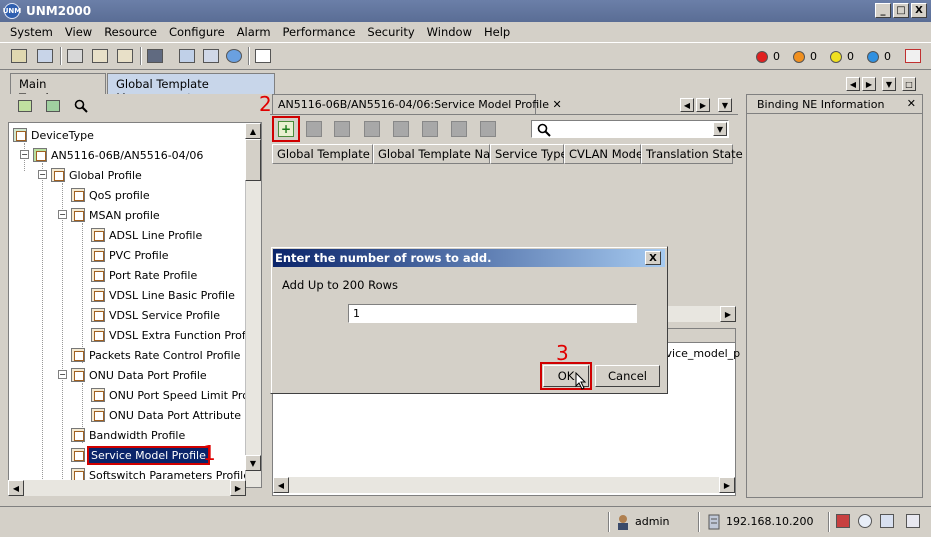  Describe the element at coordinates (913, 521) in the screenshot. I see `message-icon` at that location.